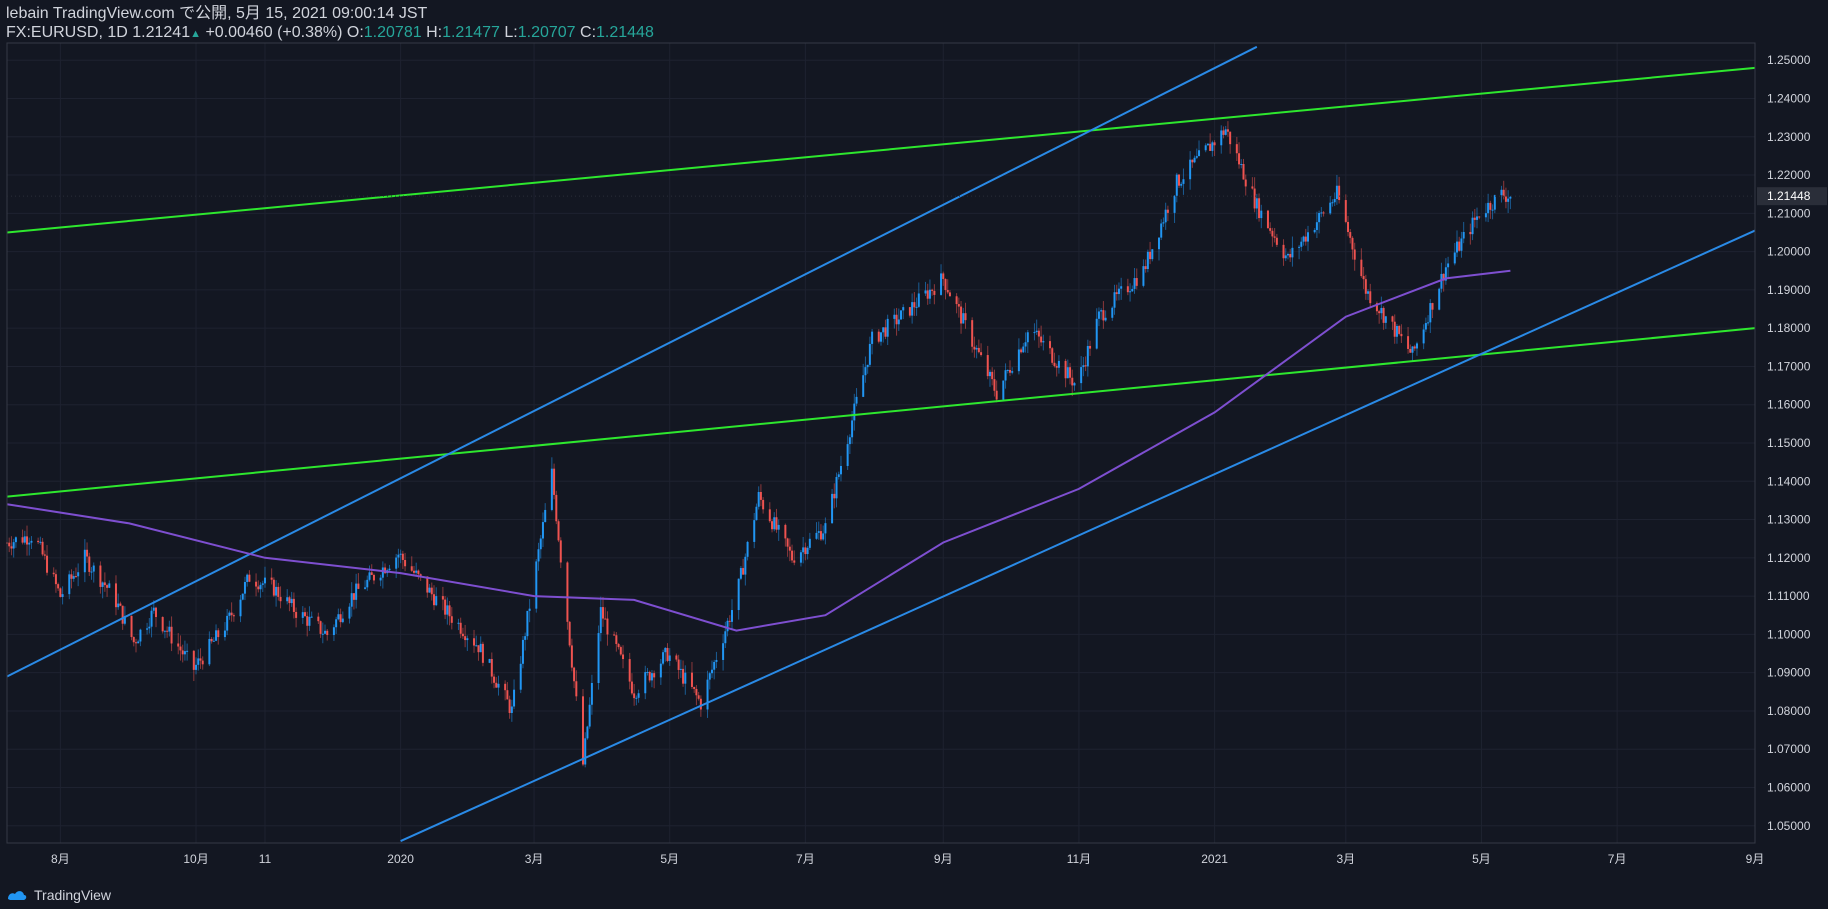 This screenshot has width=1828, height=909. I want to click on x-tick-label: 2020, so click(400, 859).